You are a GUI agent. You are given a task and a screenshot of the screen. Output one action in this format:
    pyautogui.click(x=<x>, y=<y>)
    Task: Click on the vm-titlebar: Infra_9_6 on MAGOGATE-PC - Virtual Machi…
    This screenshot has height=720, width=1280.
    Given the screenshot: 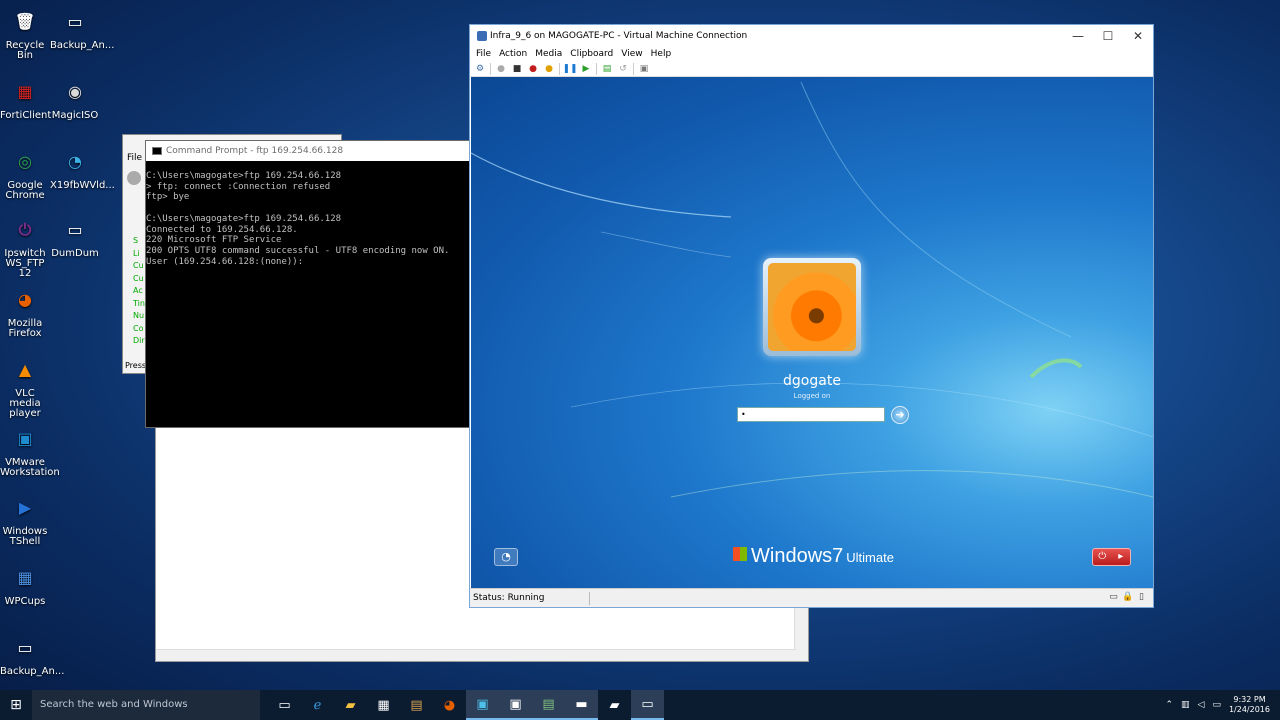 What is the action you would take?
    pyautogui.click(x=811, y=36)
    